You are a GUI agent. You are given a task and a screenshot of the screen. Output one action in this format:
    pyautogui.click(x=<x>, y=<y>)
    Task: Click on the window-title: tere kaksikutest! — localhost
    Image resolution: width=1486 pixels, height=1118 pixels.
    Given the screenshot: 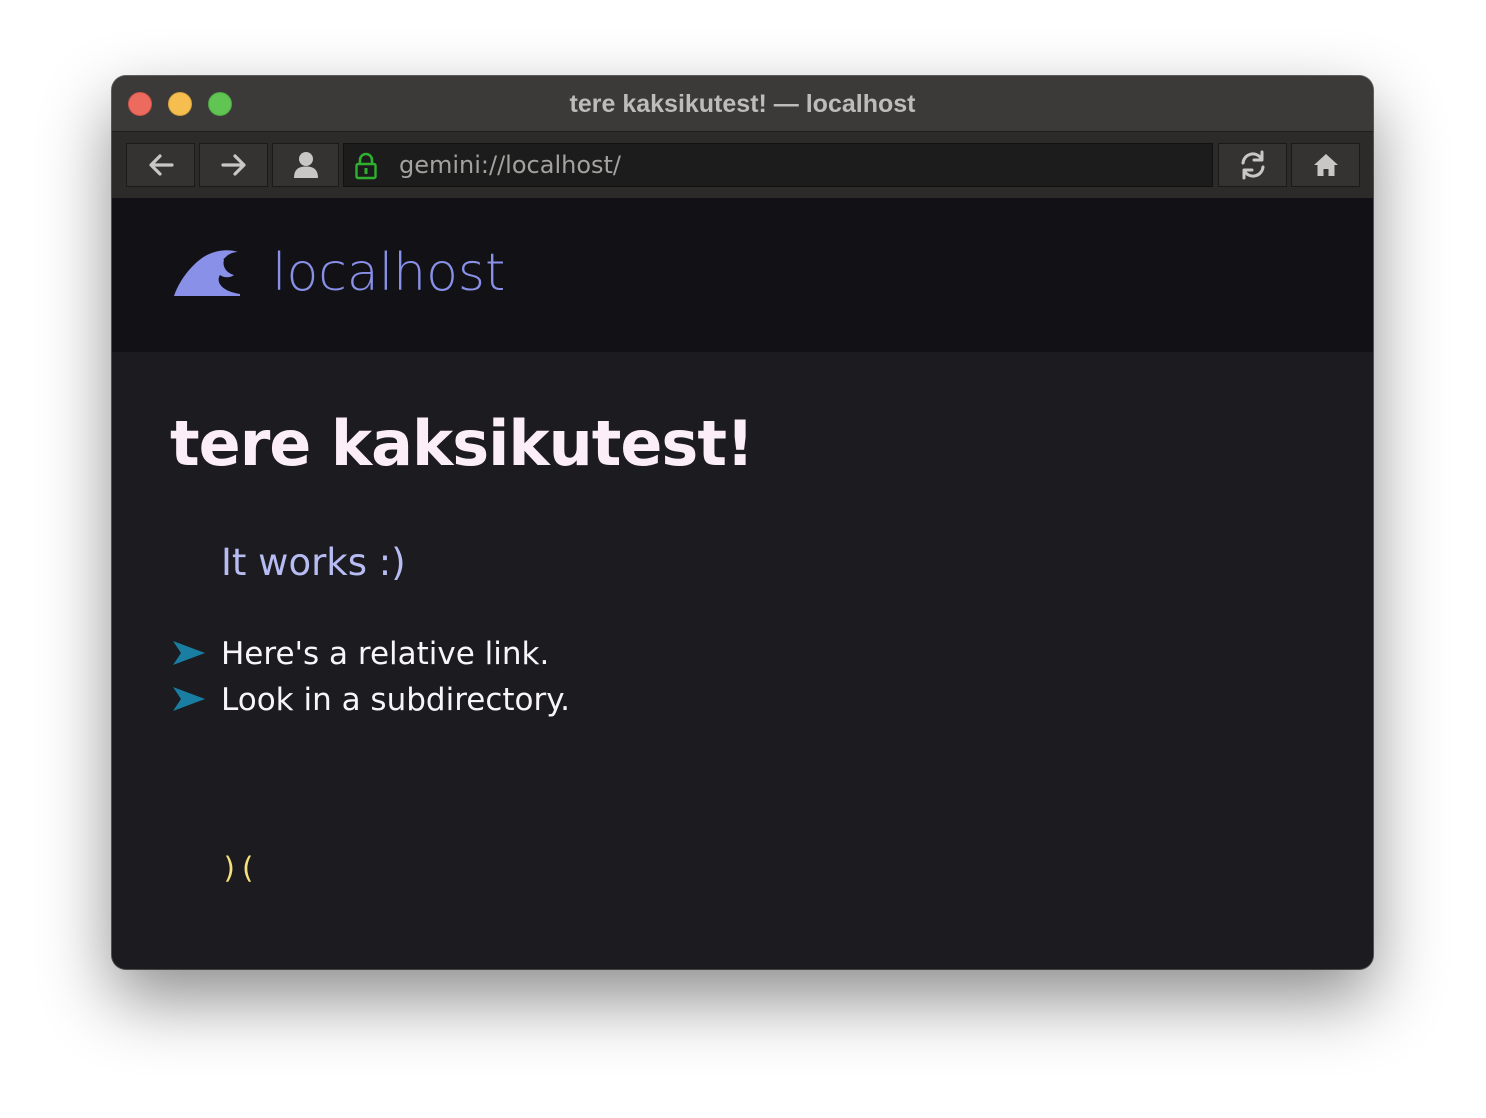 What is the action you would take?
    pyautogui.click(x=742, y=104)
    